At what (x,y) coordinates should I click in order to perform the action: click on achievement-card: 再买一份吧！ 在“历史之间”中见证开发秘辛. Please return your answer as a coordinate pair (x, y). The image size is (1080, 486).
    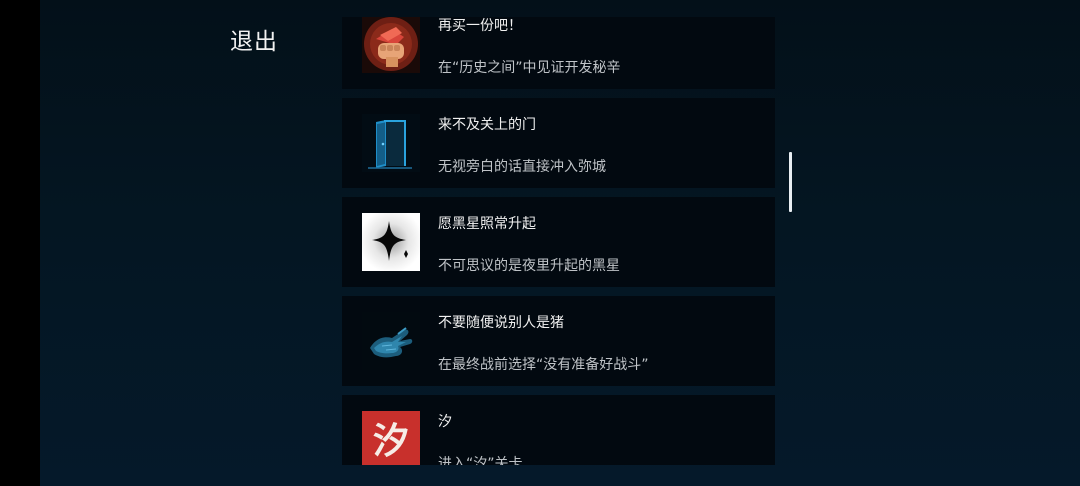
    Looking at the image, I should click on (558, 53).